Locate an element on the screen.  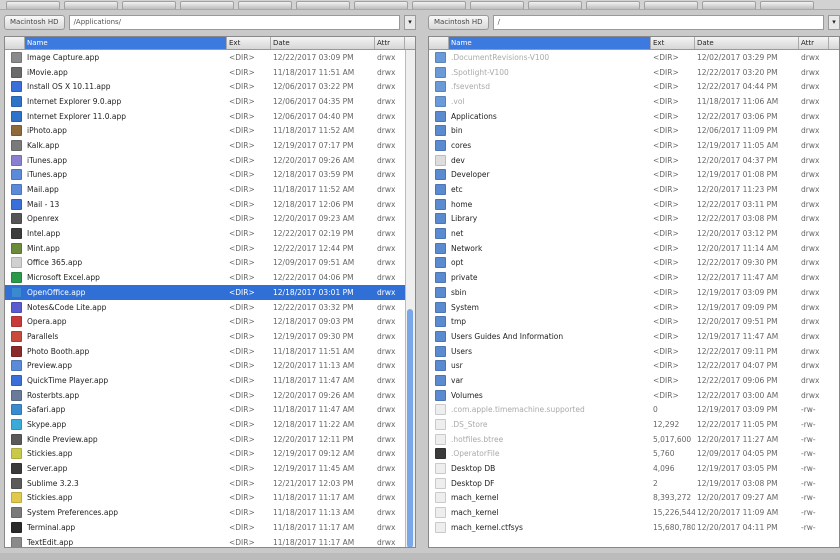
file-row: Opera.app <DIR> 12/18/2017 09:03 PM drwx is located at coordinates (210, 321).